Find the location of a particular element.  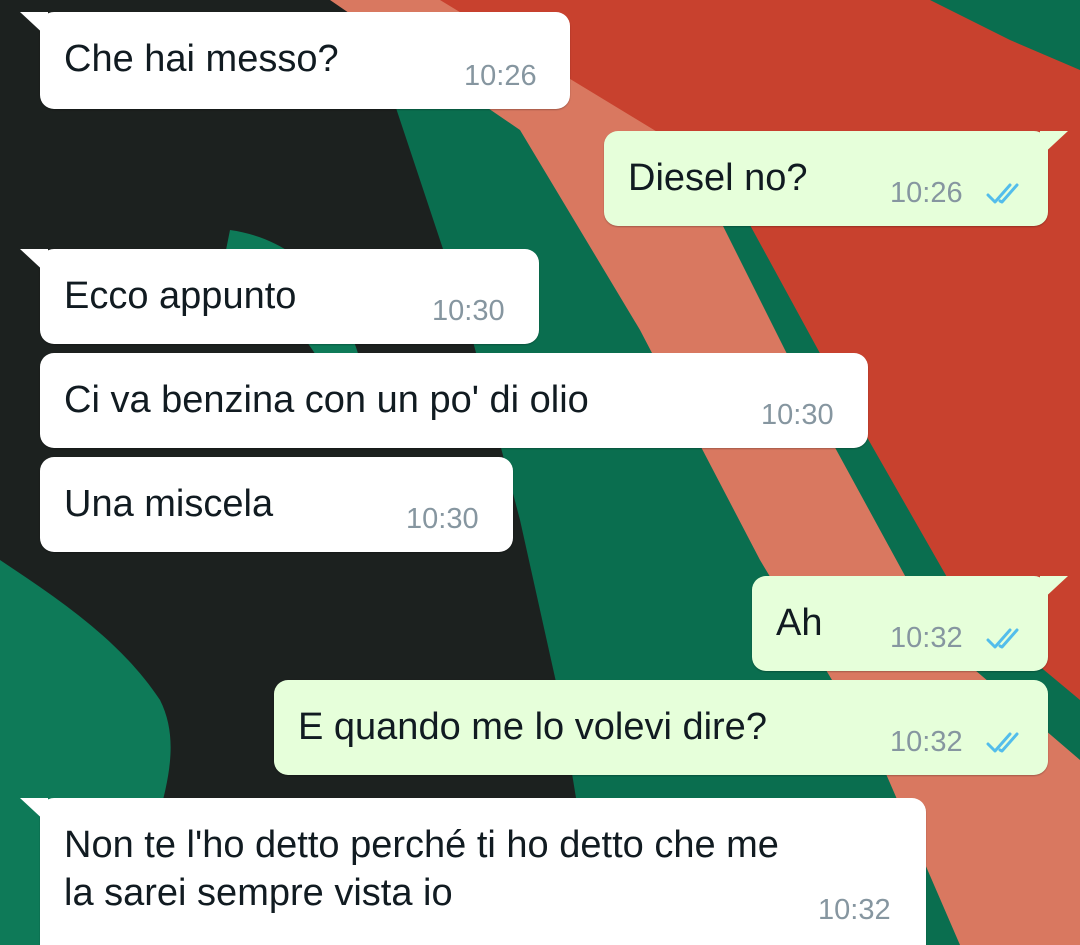

message-text: Diesel no? is located at coordinates (718, 178).